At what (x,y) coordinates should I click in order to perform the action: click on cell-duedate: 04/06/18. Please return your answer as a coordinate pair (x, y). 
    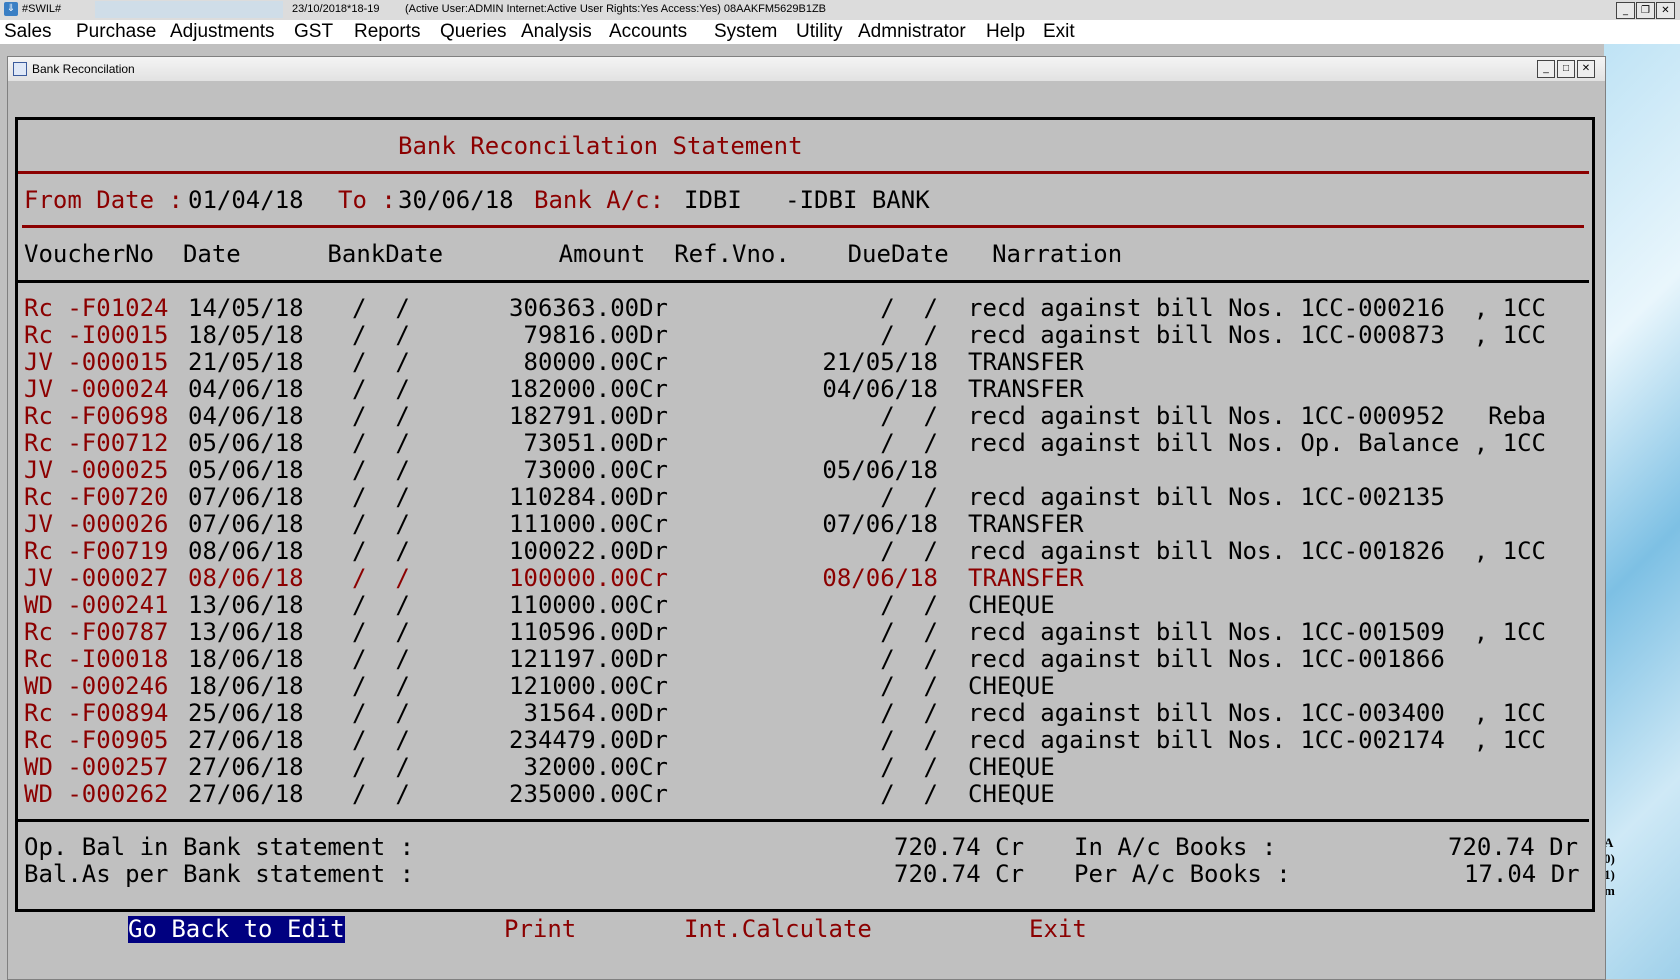
    Looking at the image, I should click on (880, 389).